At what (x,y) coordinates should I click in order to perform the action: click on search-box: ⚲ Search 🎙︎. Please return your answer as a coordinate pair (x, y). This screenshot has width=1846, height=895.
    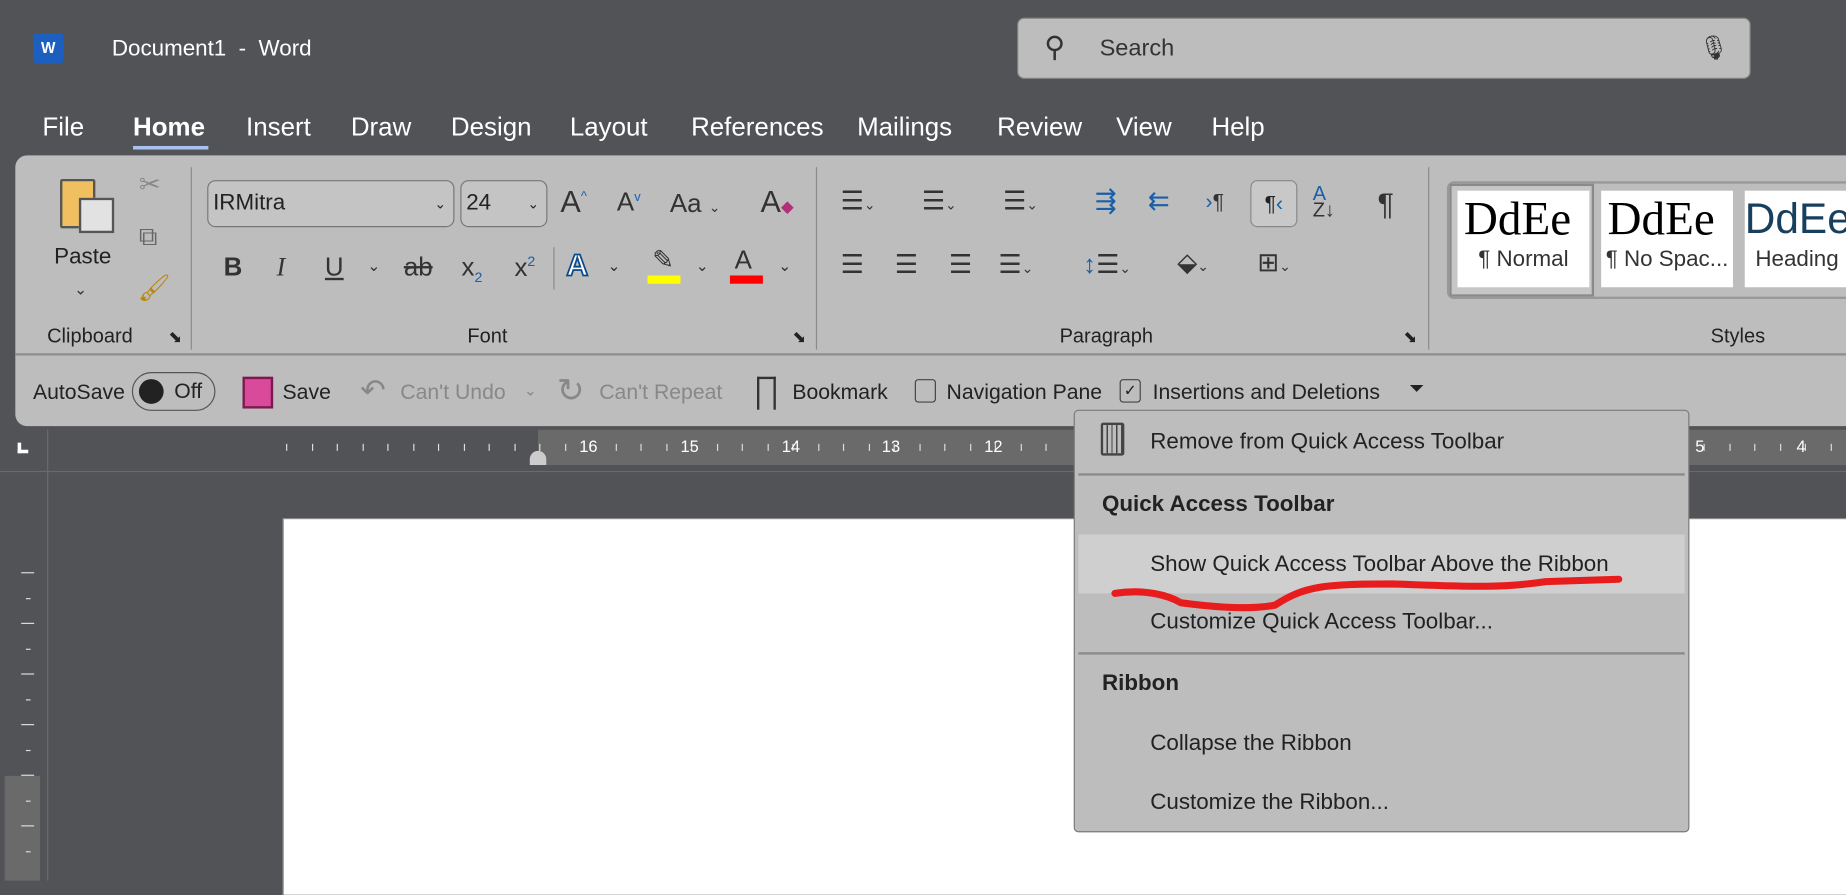
    Looking at the image, I should click on (1384, 48).